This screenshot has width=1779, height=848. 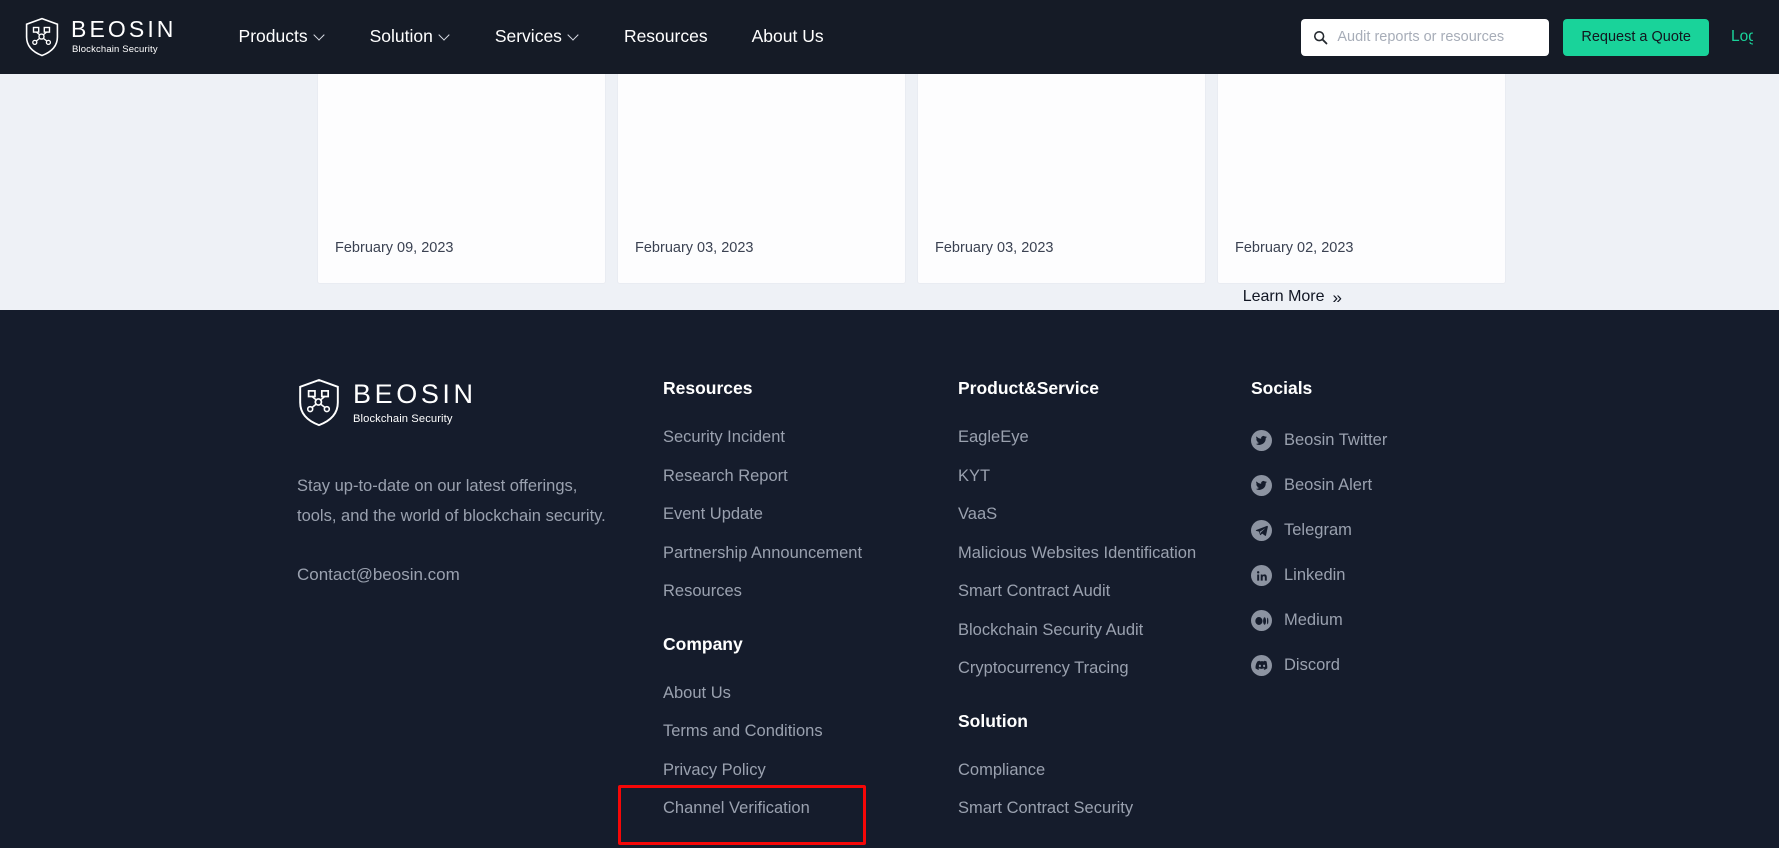 I want to click on brand-logo: BEOSIN Blockchain Security, so click(x=100, y=37).